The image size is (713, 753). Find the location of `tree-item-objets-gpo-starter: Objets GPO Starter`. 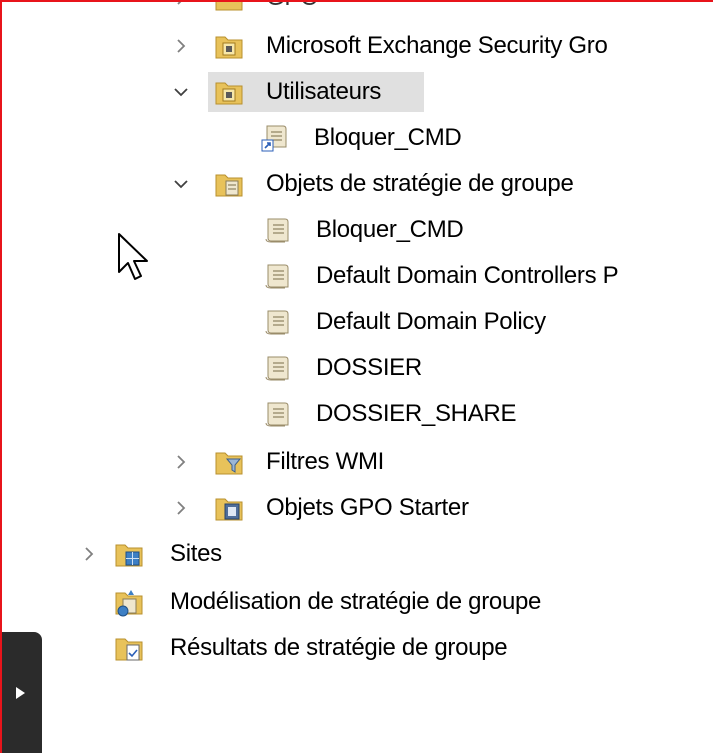

tree-item-objets-gpo-starter: Objets GPO Starter is located at coordinates (356, 508).